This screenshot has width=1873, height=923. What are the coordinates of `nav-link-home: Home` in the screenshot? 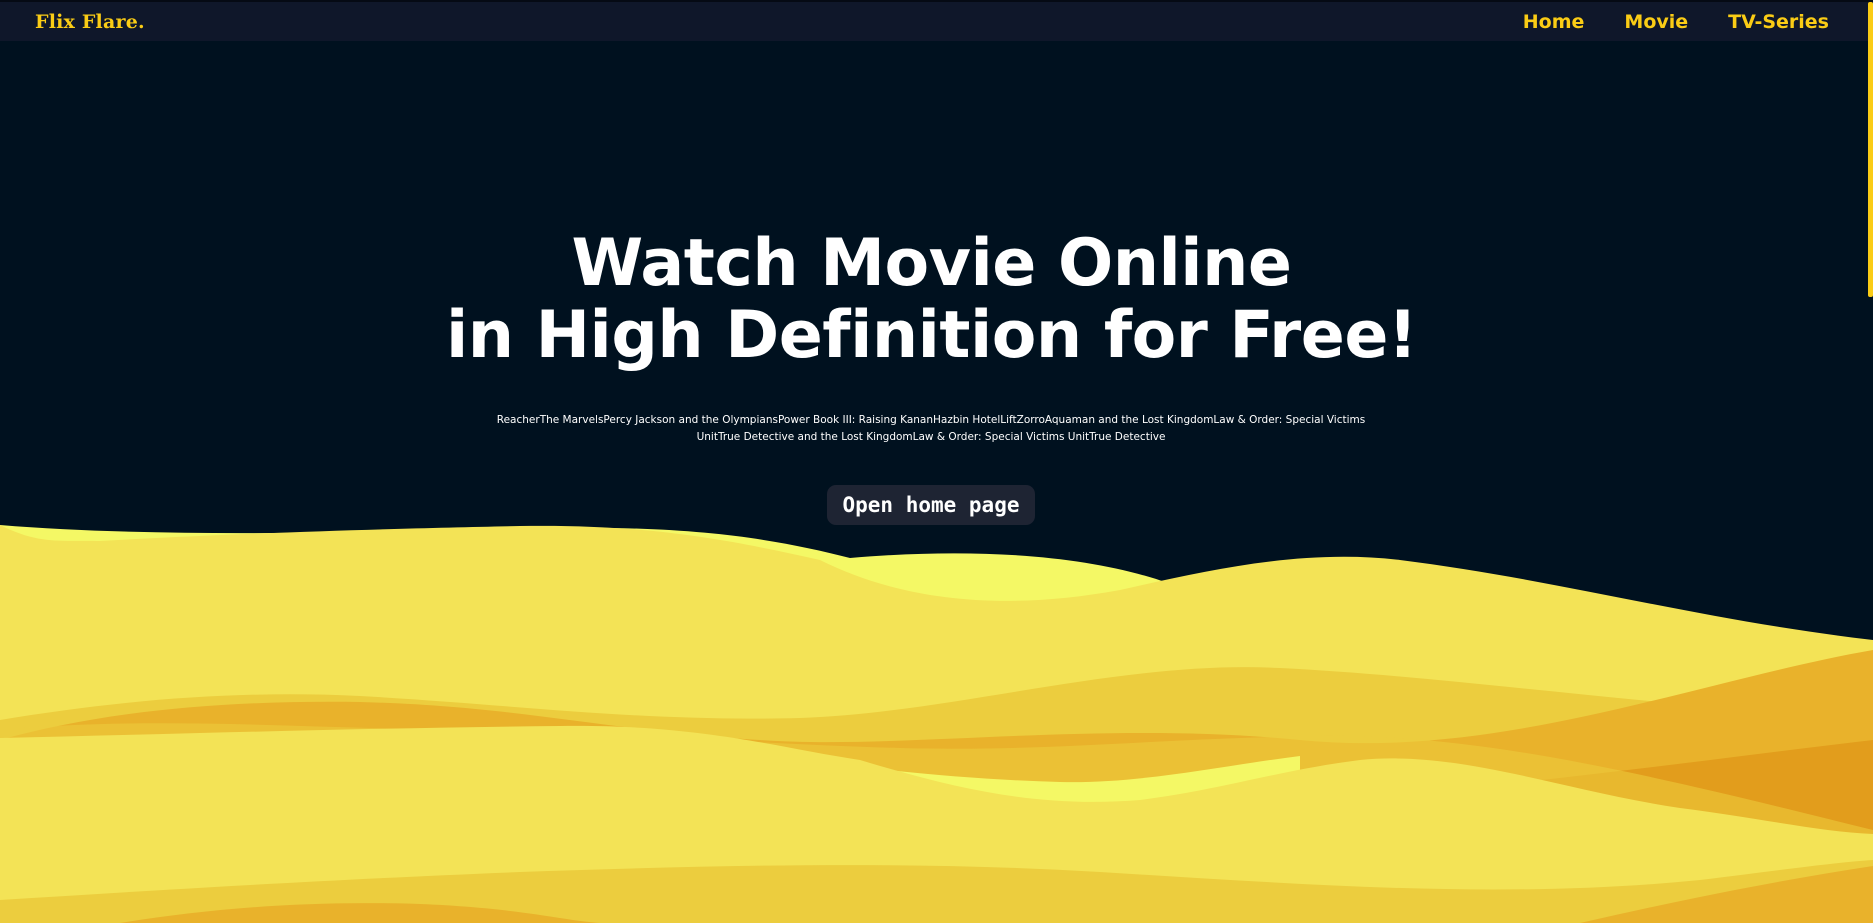 It's located at (1554, 22).